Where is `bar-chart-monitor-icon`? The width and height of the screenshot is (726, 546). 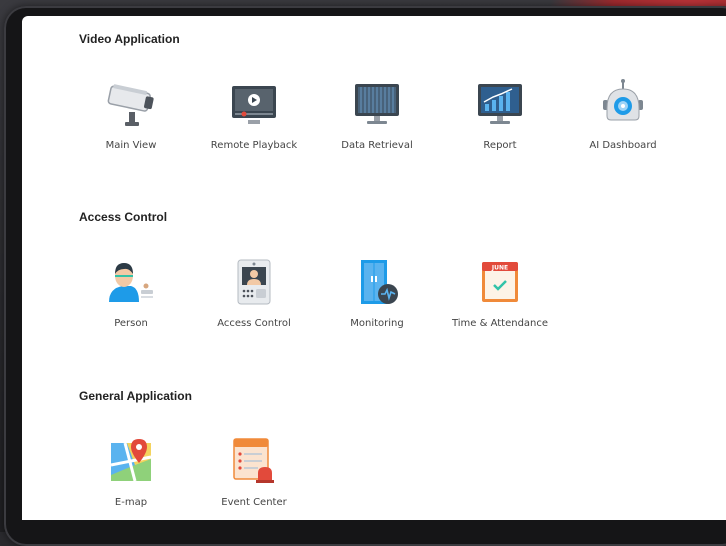 bar-chart-monitor-icon is located at coordinates (500, 104).